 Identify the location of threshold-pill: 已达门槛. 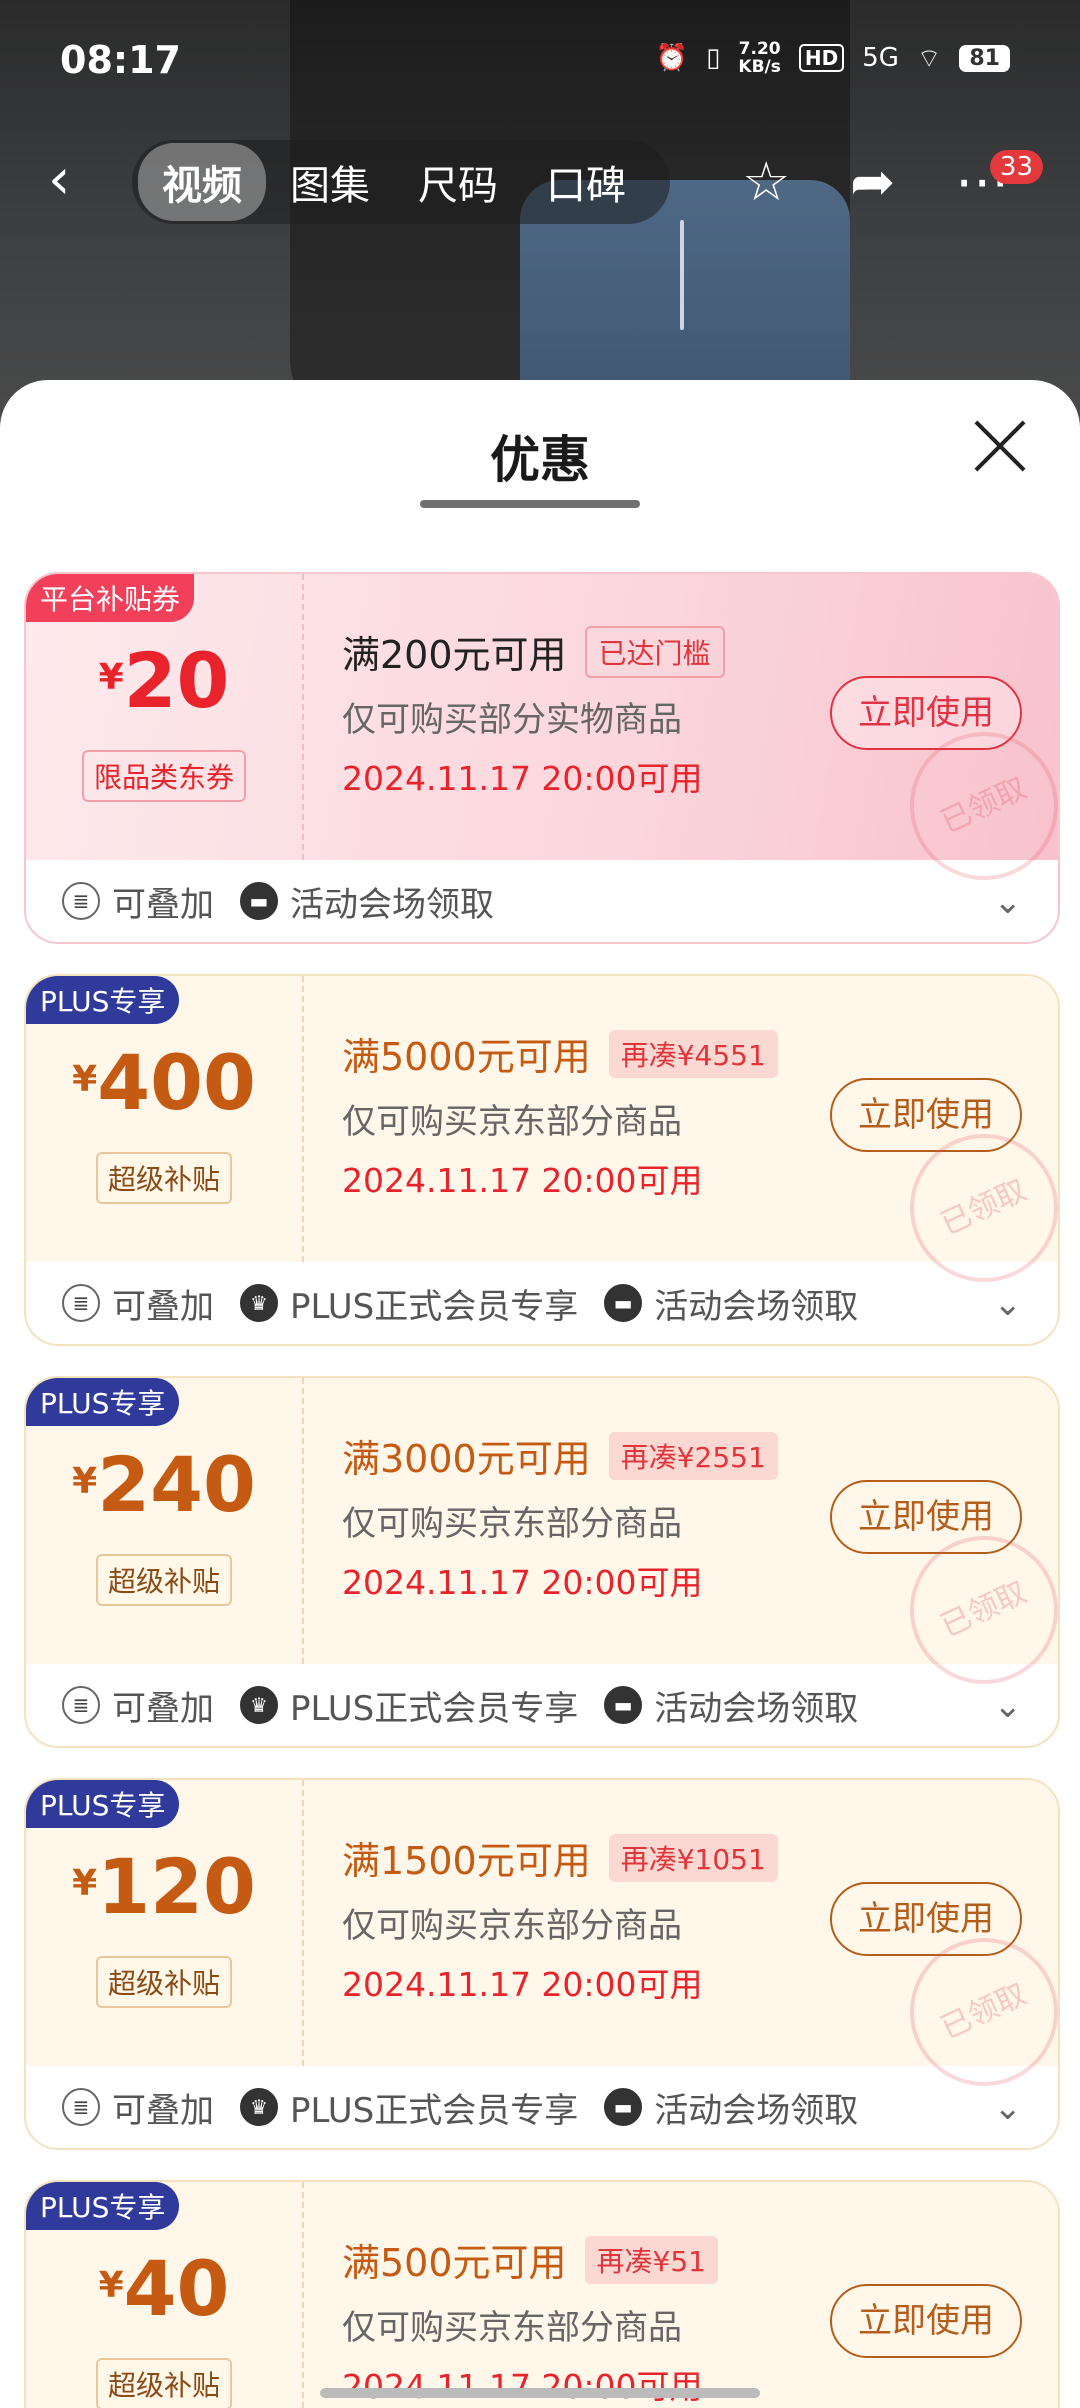
(654, 651).